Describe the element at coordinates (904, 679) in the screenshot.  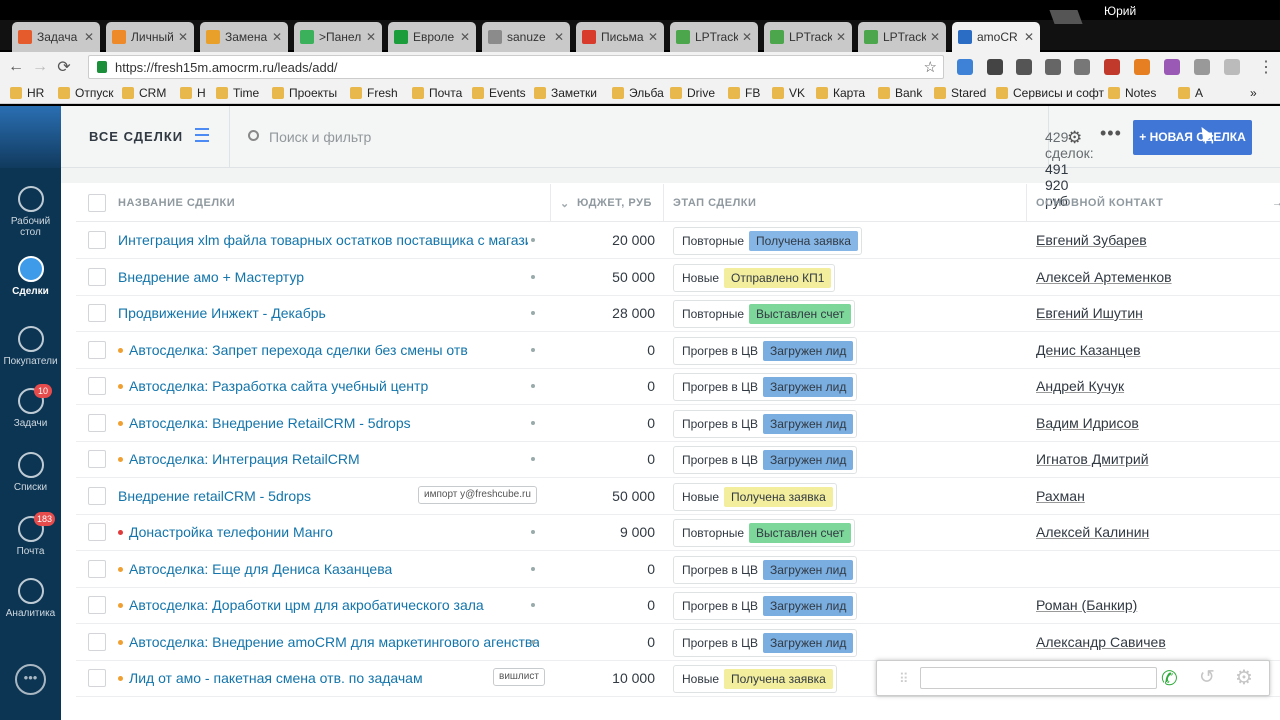
I see `drag-handle-icon: ⠿` at that location.